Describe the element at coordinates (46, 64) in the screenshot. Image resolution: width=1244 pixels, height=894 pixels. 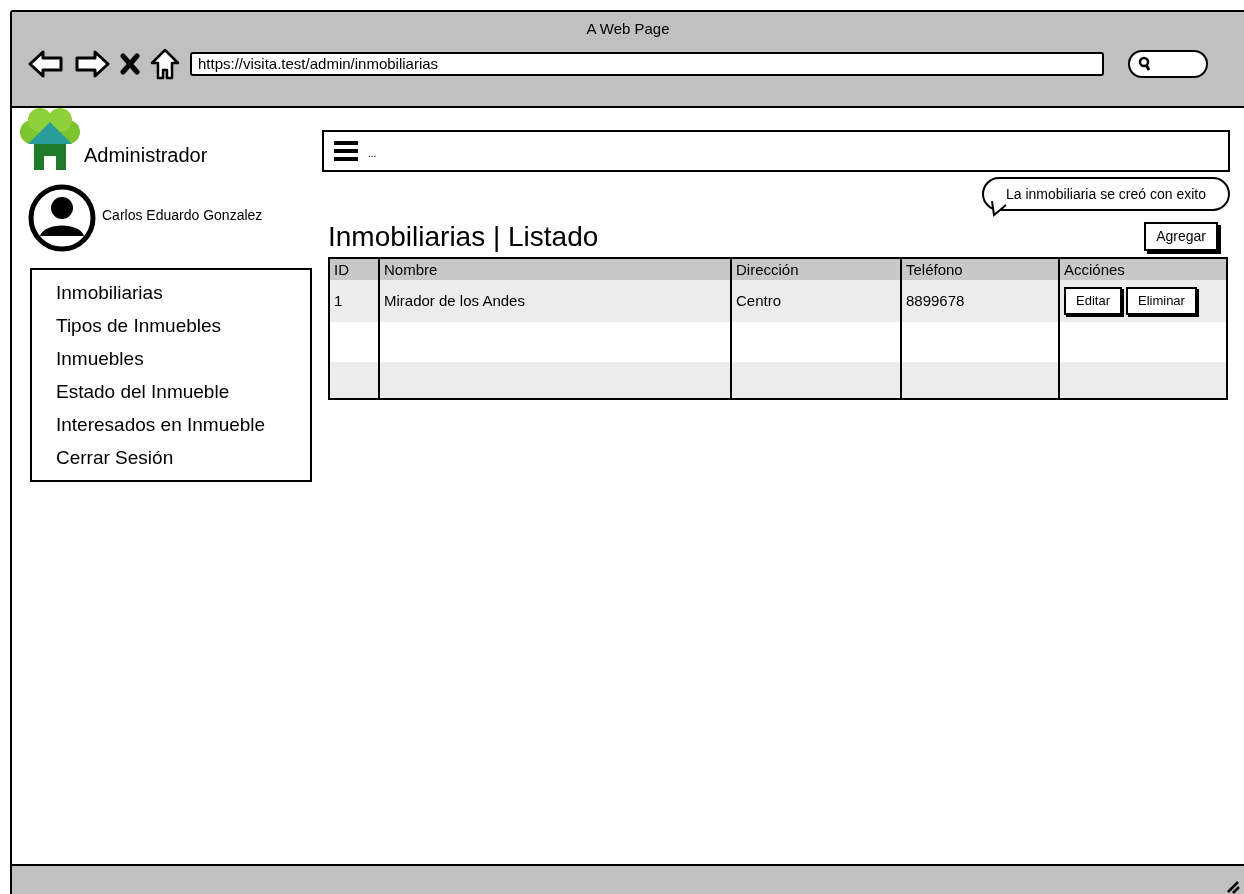
I see `back-arrow-icon` at that location.